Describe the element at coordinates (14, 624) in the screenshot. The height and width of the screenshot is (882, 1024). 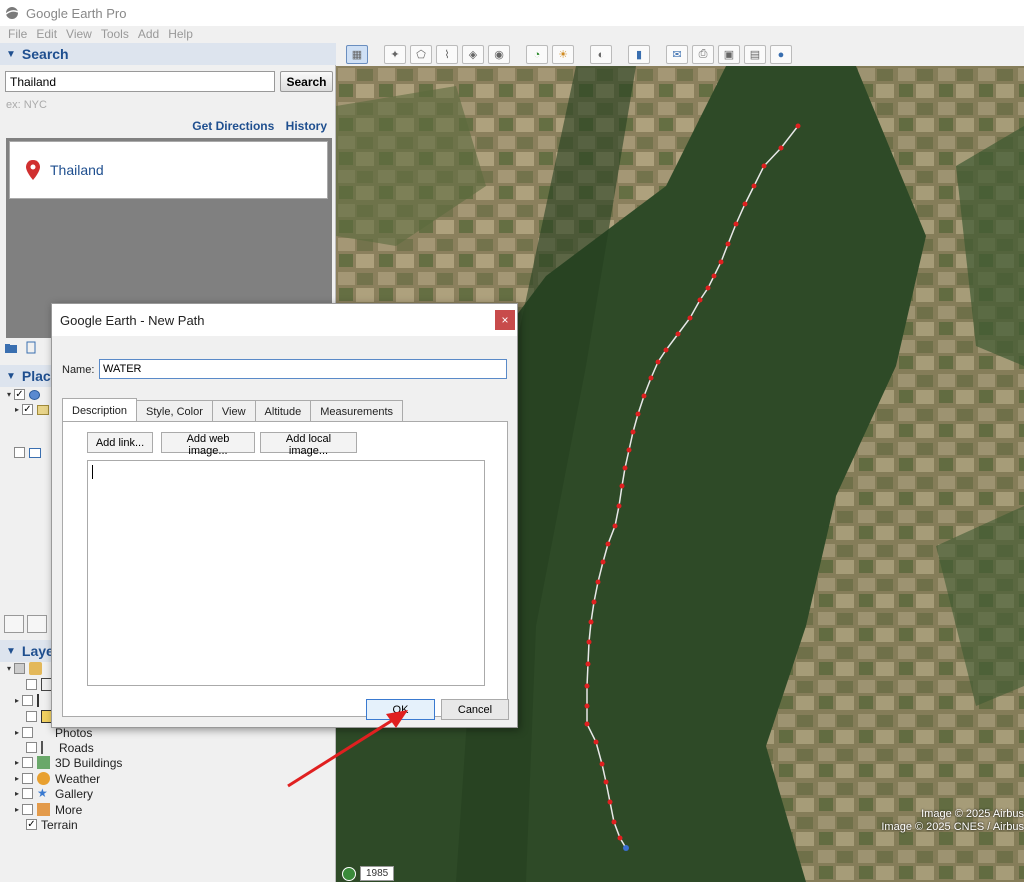
I see `search-toggle-button` at that location.